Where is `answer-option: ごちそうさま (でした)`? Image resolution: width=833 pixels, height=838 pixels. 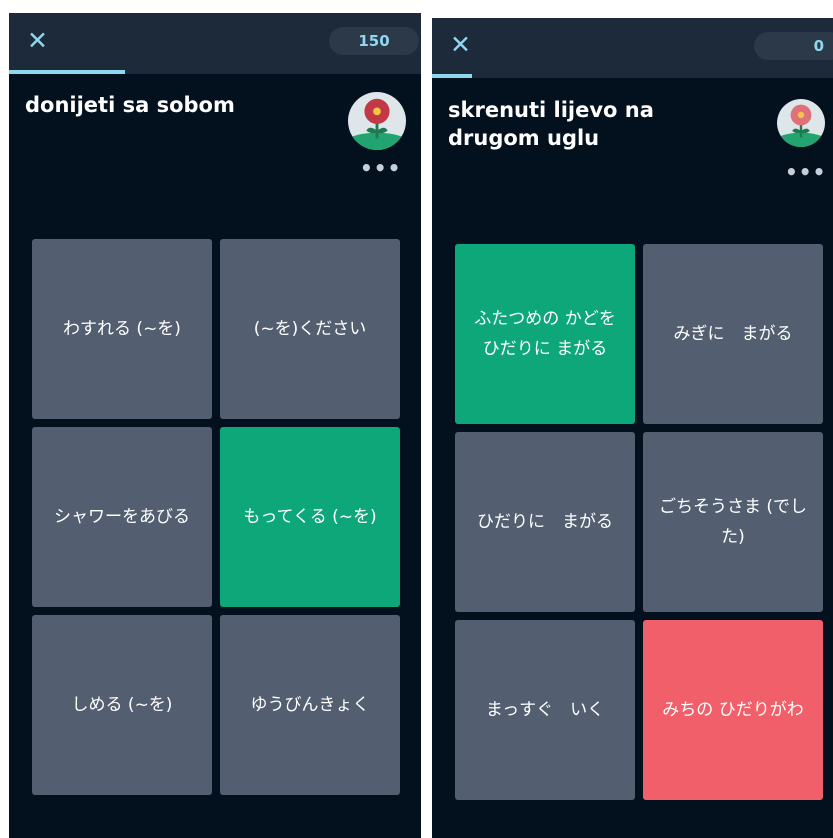
answer-option: ごちそうさま (でした) is located at coordinates (733, 522).